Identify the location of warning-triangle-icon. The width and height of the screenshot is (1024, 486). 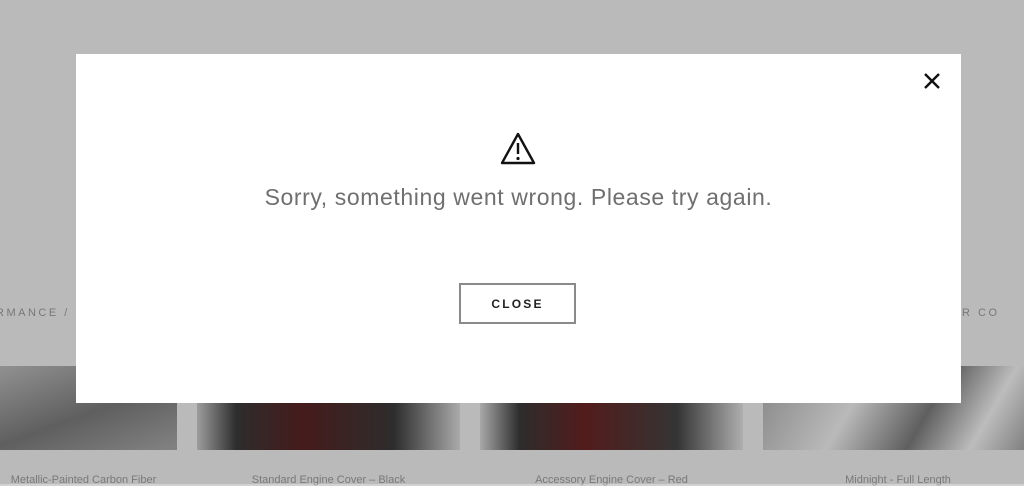
(518, 149).